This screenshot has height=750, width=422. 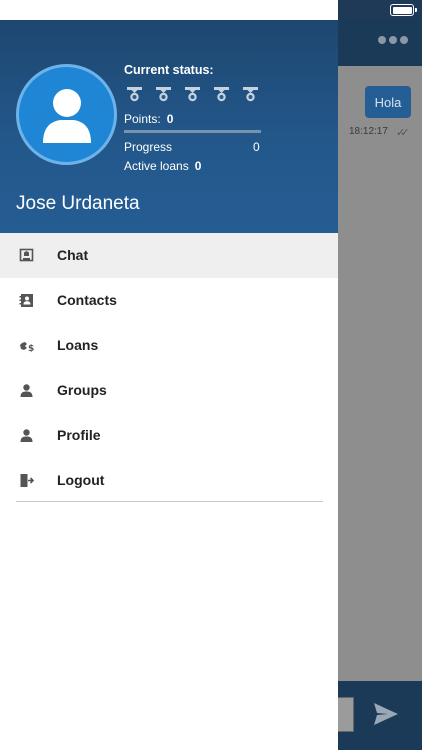 I want to click on menu-label-groups: Groups, so click(x=82, y=390).